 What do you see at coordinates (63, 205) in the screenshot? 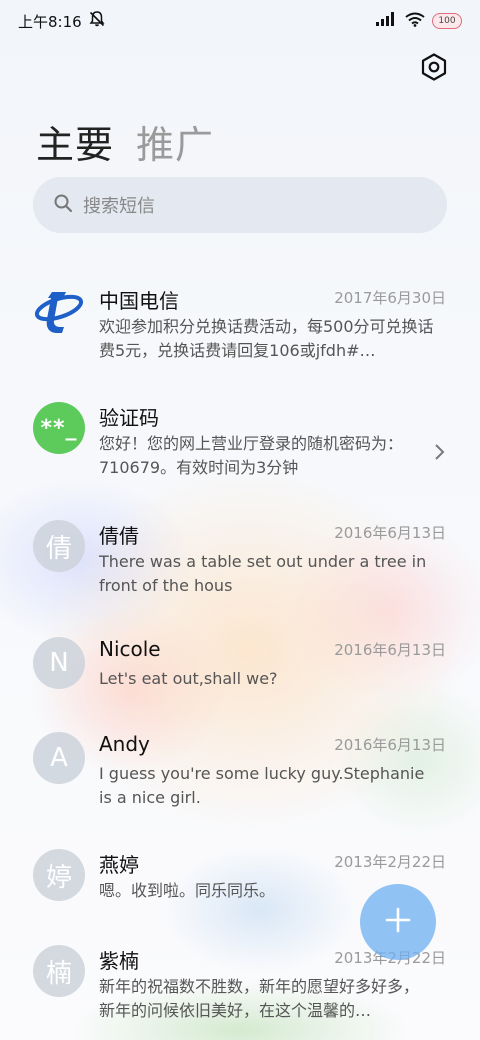
I see `search-icon` at bounding box center [63, 205].